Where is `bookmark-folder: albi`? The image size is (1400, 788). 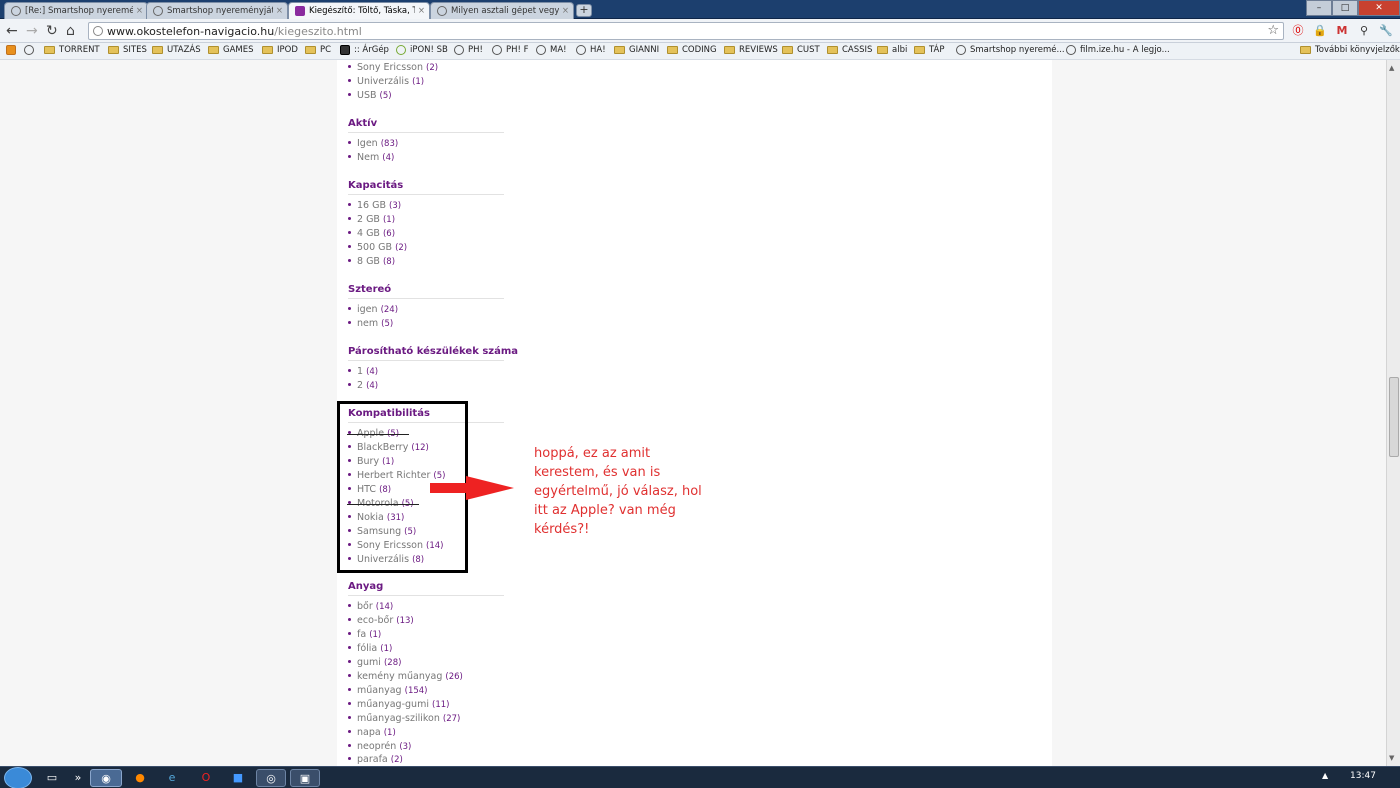
bookmark-folder: albi is located at coordinates (892, 50).